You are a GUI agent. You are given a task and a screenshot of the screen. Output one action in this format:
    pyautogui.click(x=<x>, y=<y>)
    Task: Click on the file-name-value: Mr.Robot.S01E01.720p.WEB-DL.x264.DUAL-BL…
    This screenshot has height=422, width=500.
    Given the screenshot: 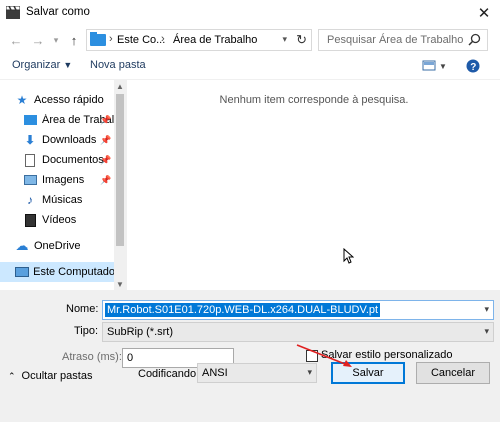 What is the action you would take?
    pyautogui.click(x=243, y=310)
    